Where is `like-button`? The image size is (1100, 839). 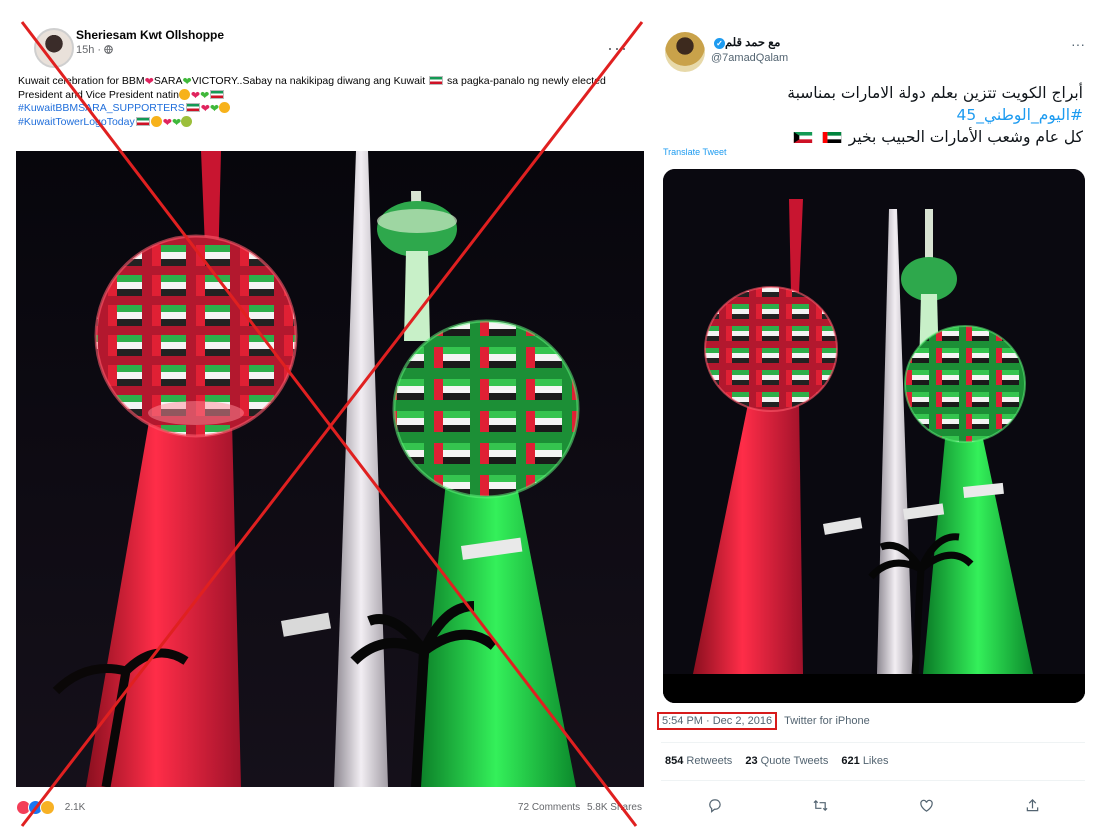
like-button is located at coordinates (926, 805).